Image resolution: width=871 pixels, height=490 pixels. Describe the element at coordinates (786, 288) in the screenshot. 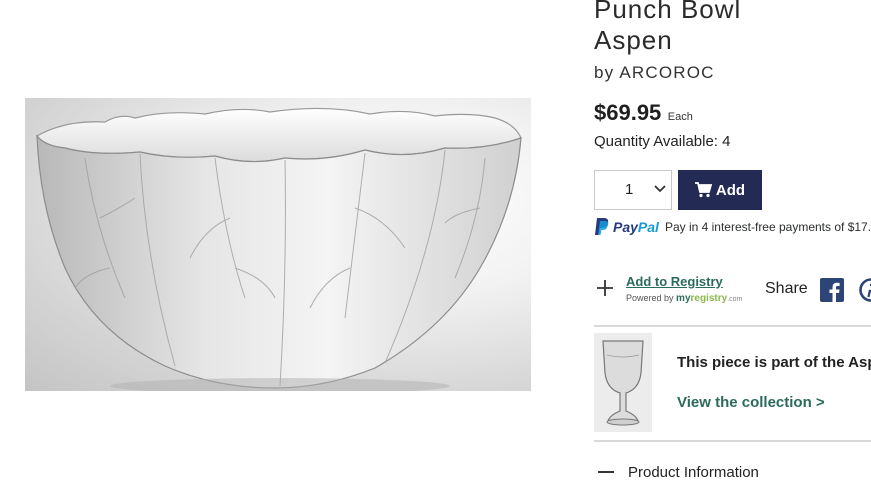

I see `share-label: Share` at that location.